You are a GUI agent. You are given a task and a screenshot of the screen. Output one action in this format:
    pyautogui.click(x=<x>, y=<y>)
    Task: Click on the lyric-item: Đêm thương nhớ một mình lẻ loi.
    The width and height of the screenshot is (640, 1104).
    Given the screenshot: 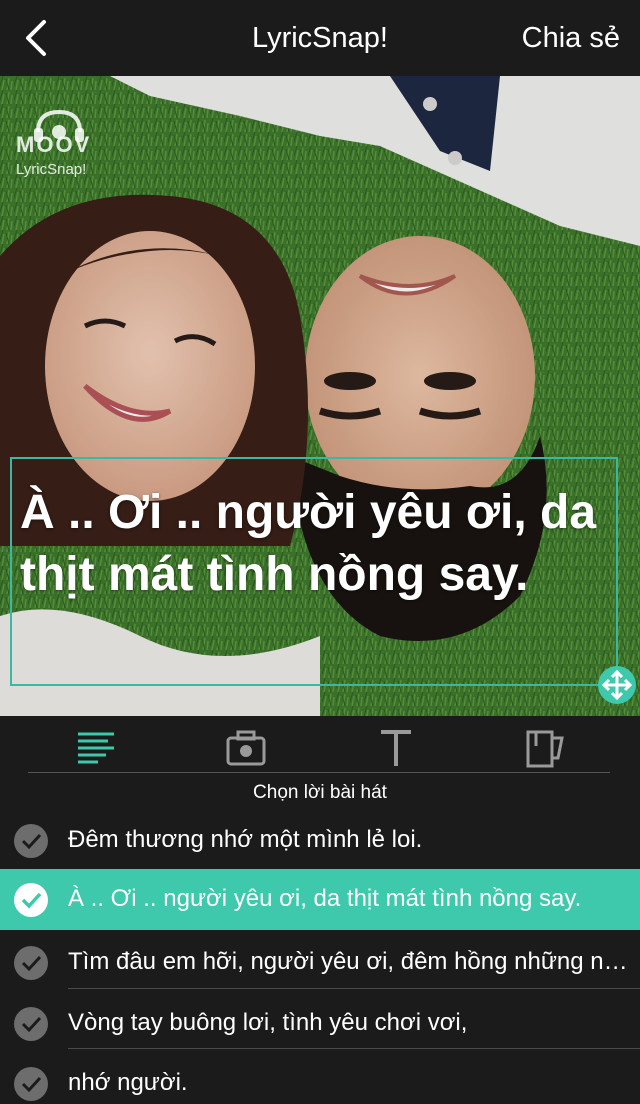 What is the action you would take?
    pyautogui.click(x=320, y=840)
    